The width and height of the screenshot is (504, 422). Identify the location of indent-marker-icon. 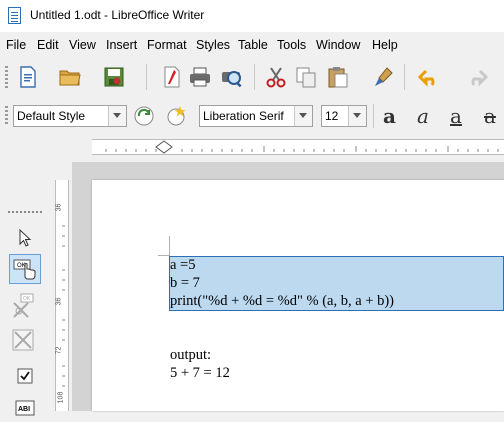
(168, 147).